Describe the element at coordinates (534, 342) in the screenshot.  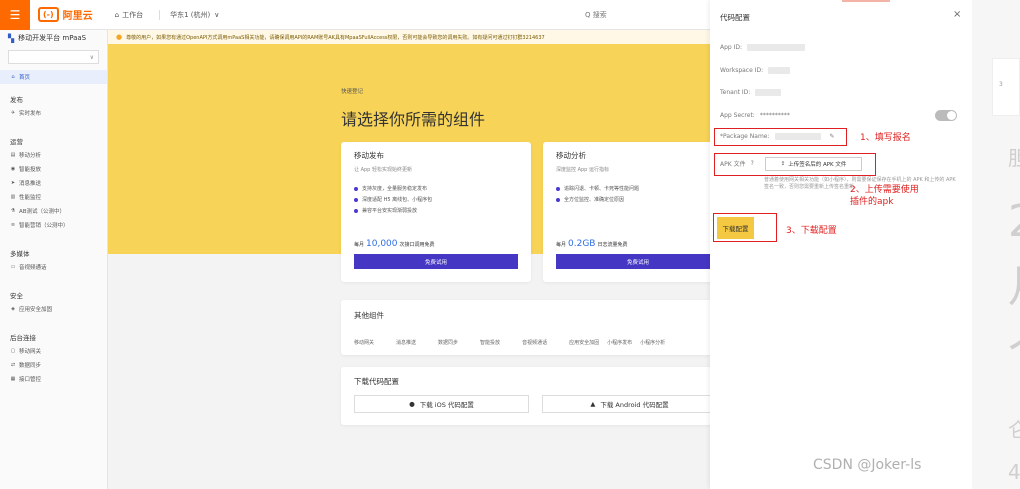
I see `component-link: 音视频通话` at that location.